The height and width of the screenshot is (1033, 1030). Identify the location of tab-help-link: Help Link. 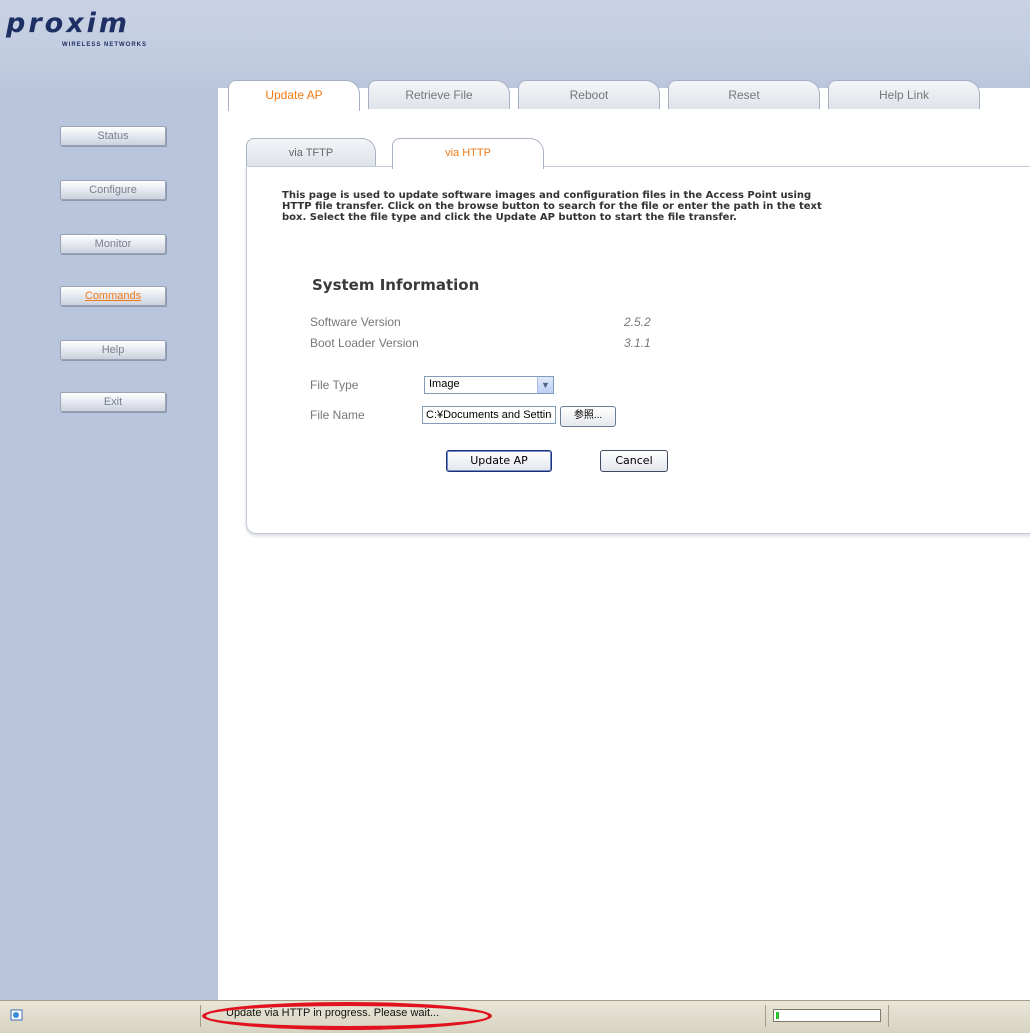
(904, 94).